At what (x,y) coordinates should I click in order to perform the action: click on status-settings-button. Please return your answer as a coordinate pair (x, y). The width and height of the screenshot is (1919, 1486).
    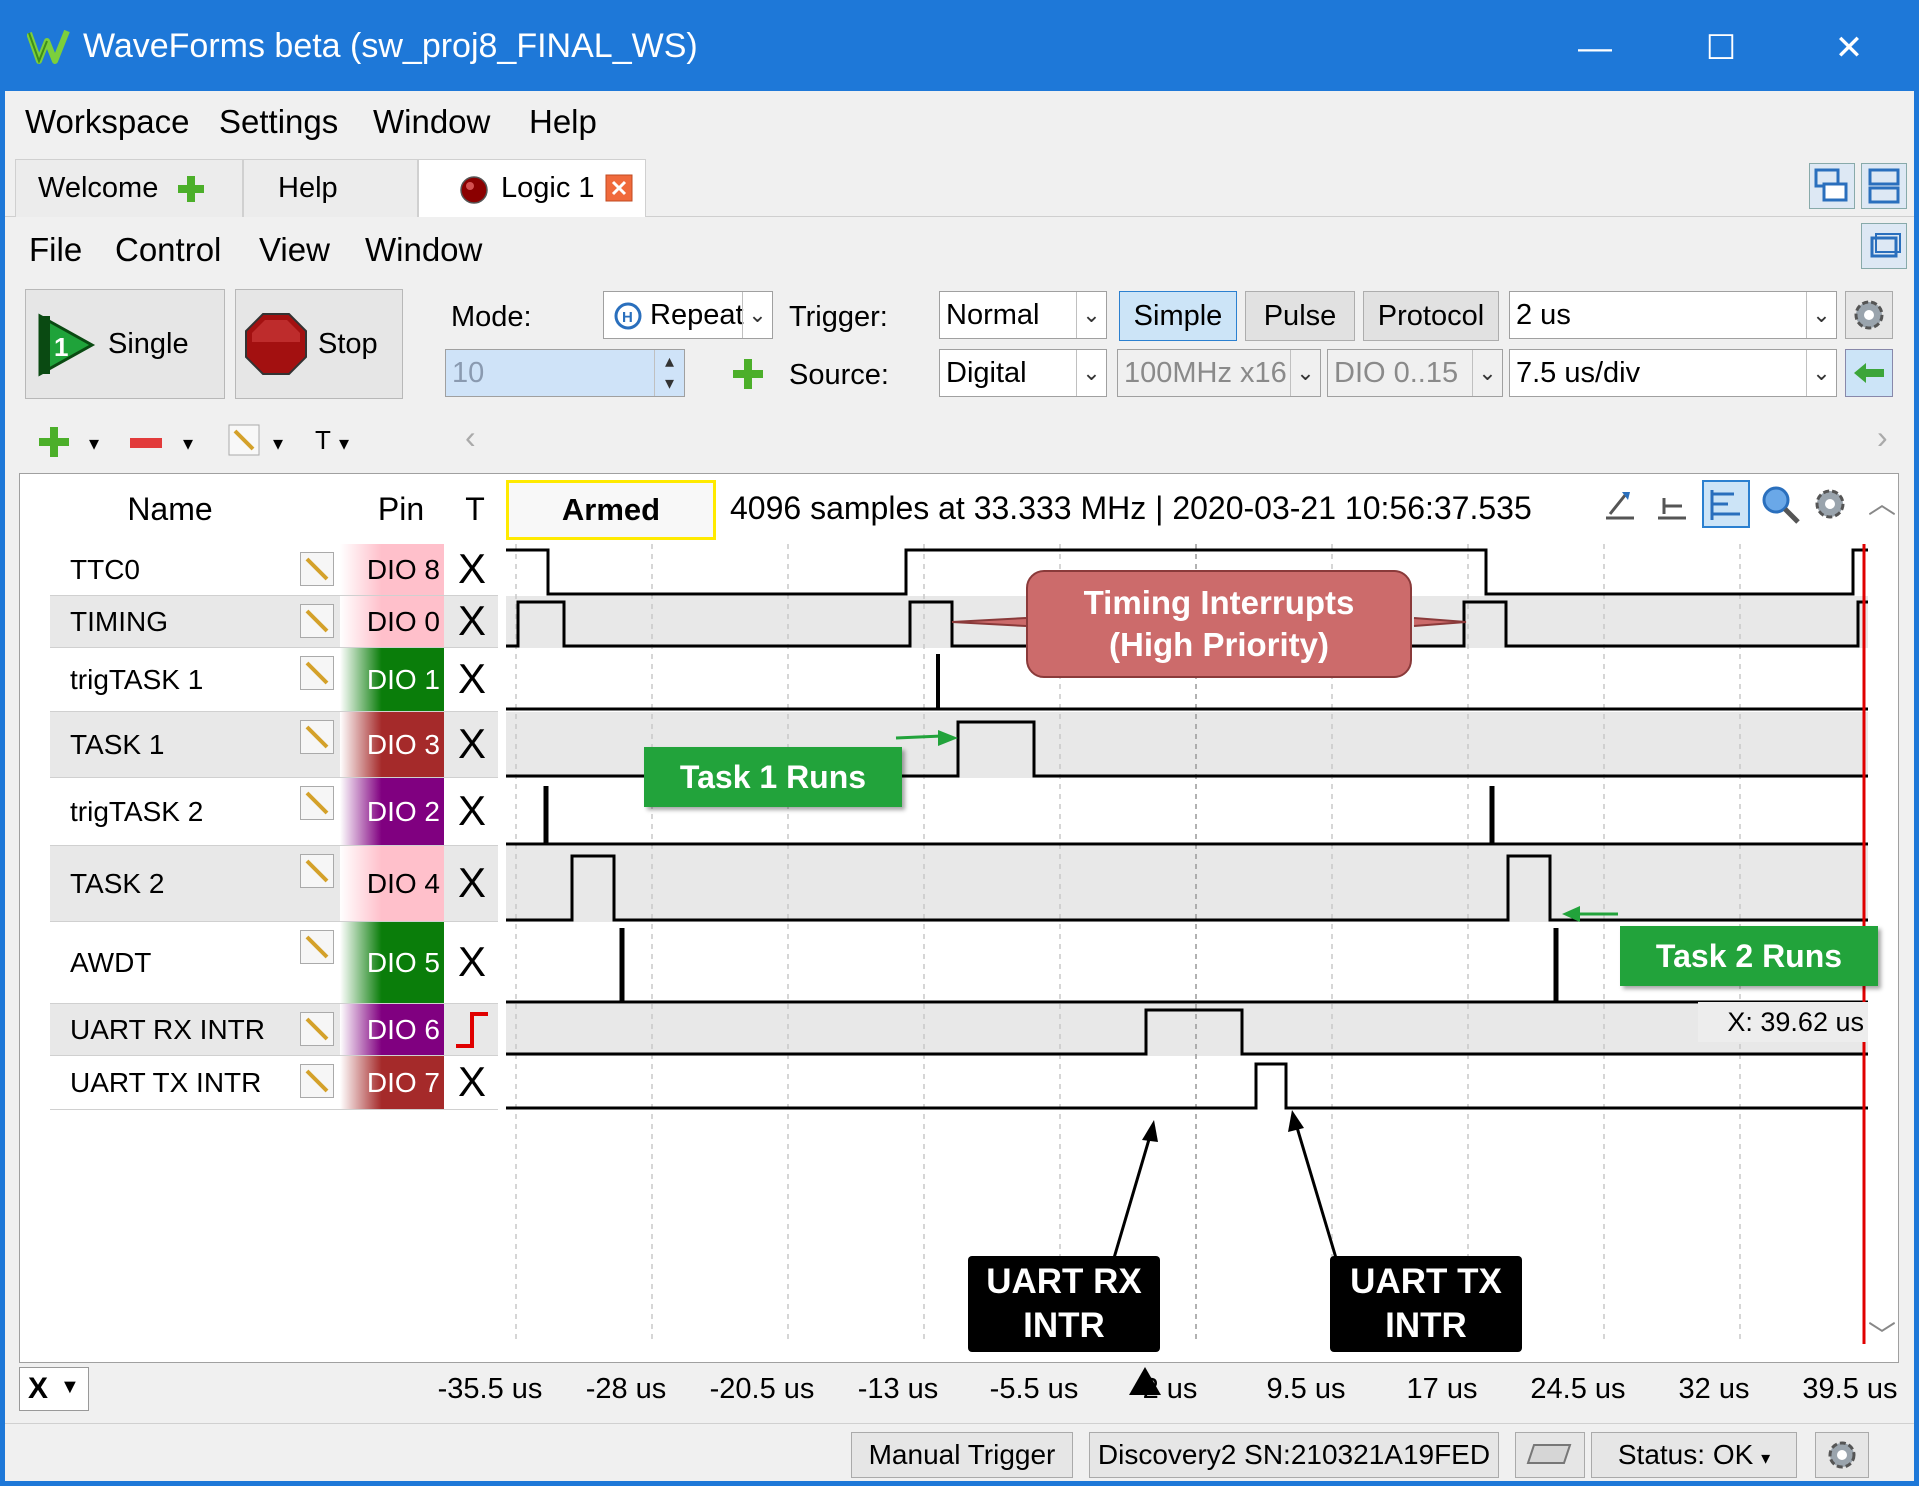
    Looking at the image, I should click on (1842, 1455).